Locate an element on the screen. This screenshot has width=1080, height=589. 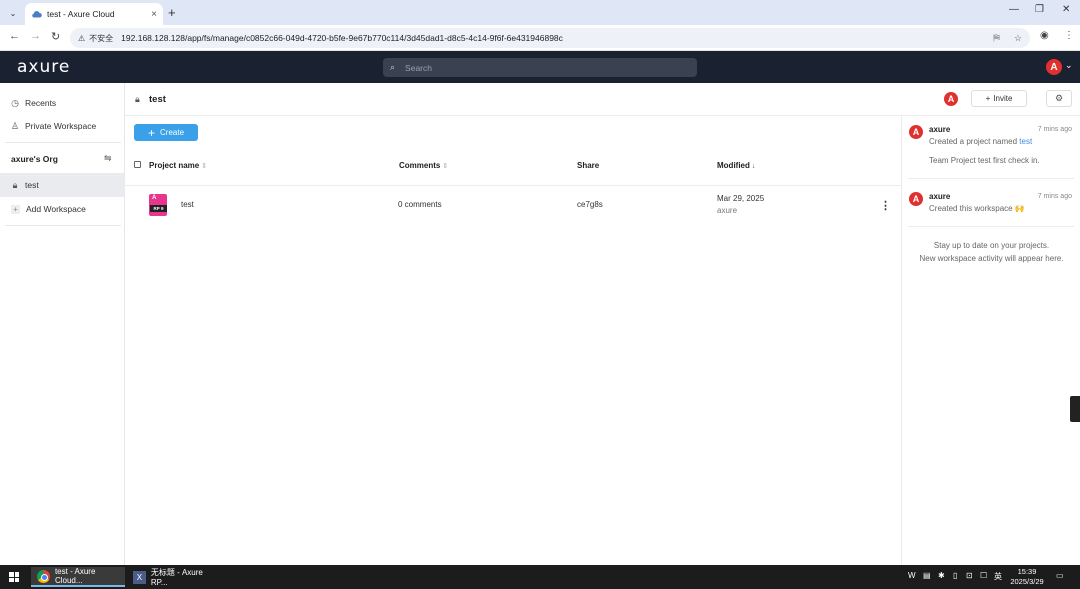
file-version-badge: RP 9 is located at coordinates (158, 208).